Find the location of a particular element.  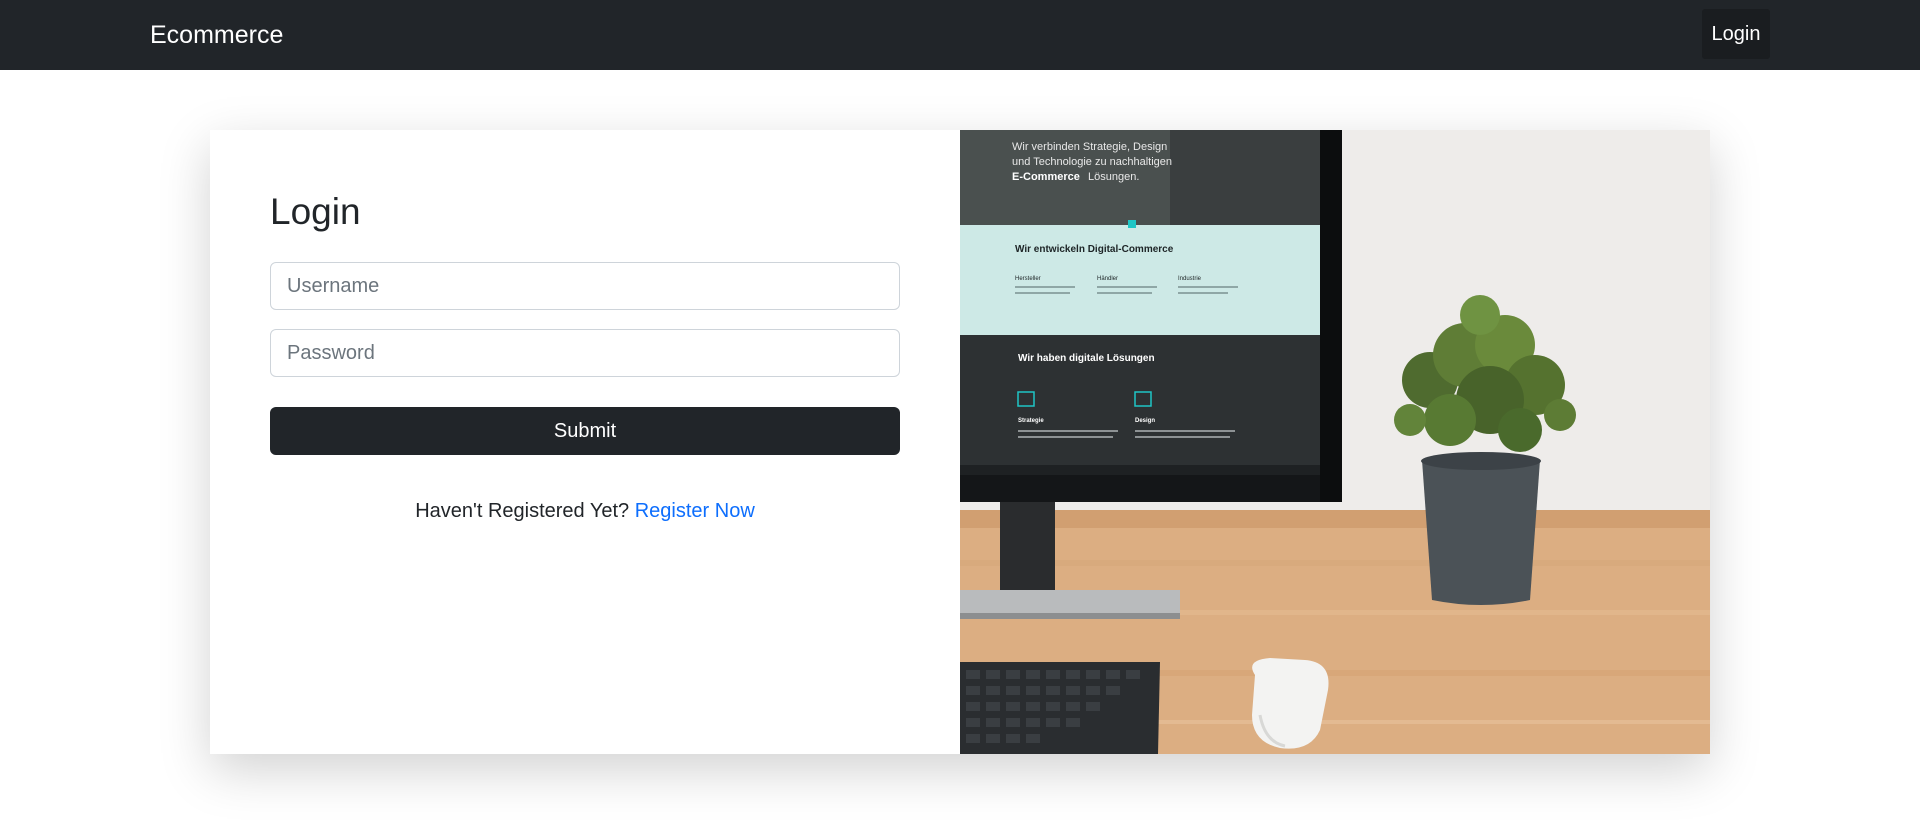

screen-tagline-1: Wir verbinden Strategie, Design is located at coordinates (1089, 147).